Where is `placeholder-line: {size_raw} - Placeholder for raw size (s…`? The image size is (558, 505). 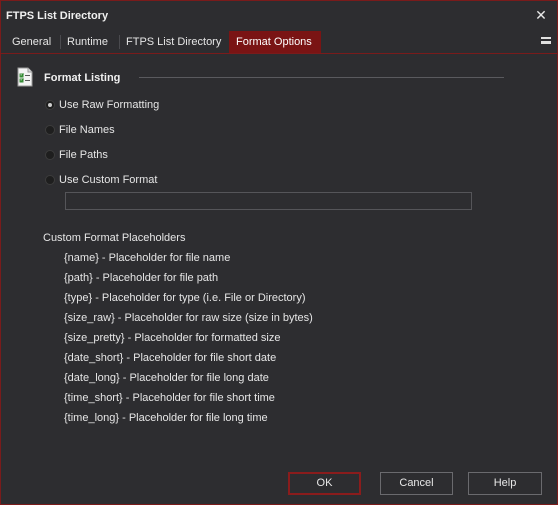 placeholder-line: {size_raw} - Placeholder for raw size (s… is located at coordinates (188, 318).